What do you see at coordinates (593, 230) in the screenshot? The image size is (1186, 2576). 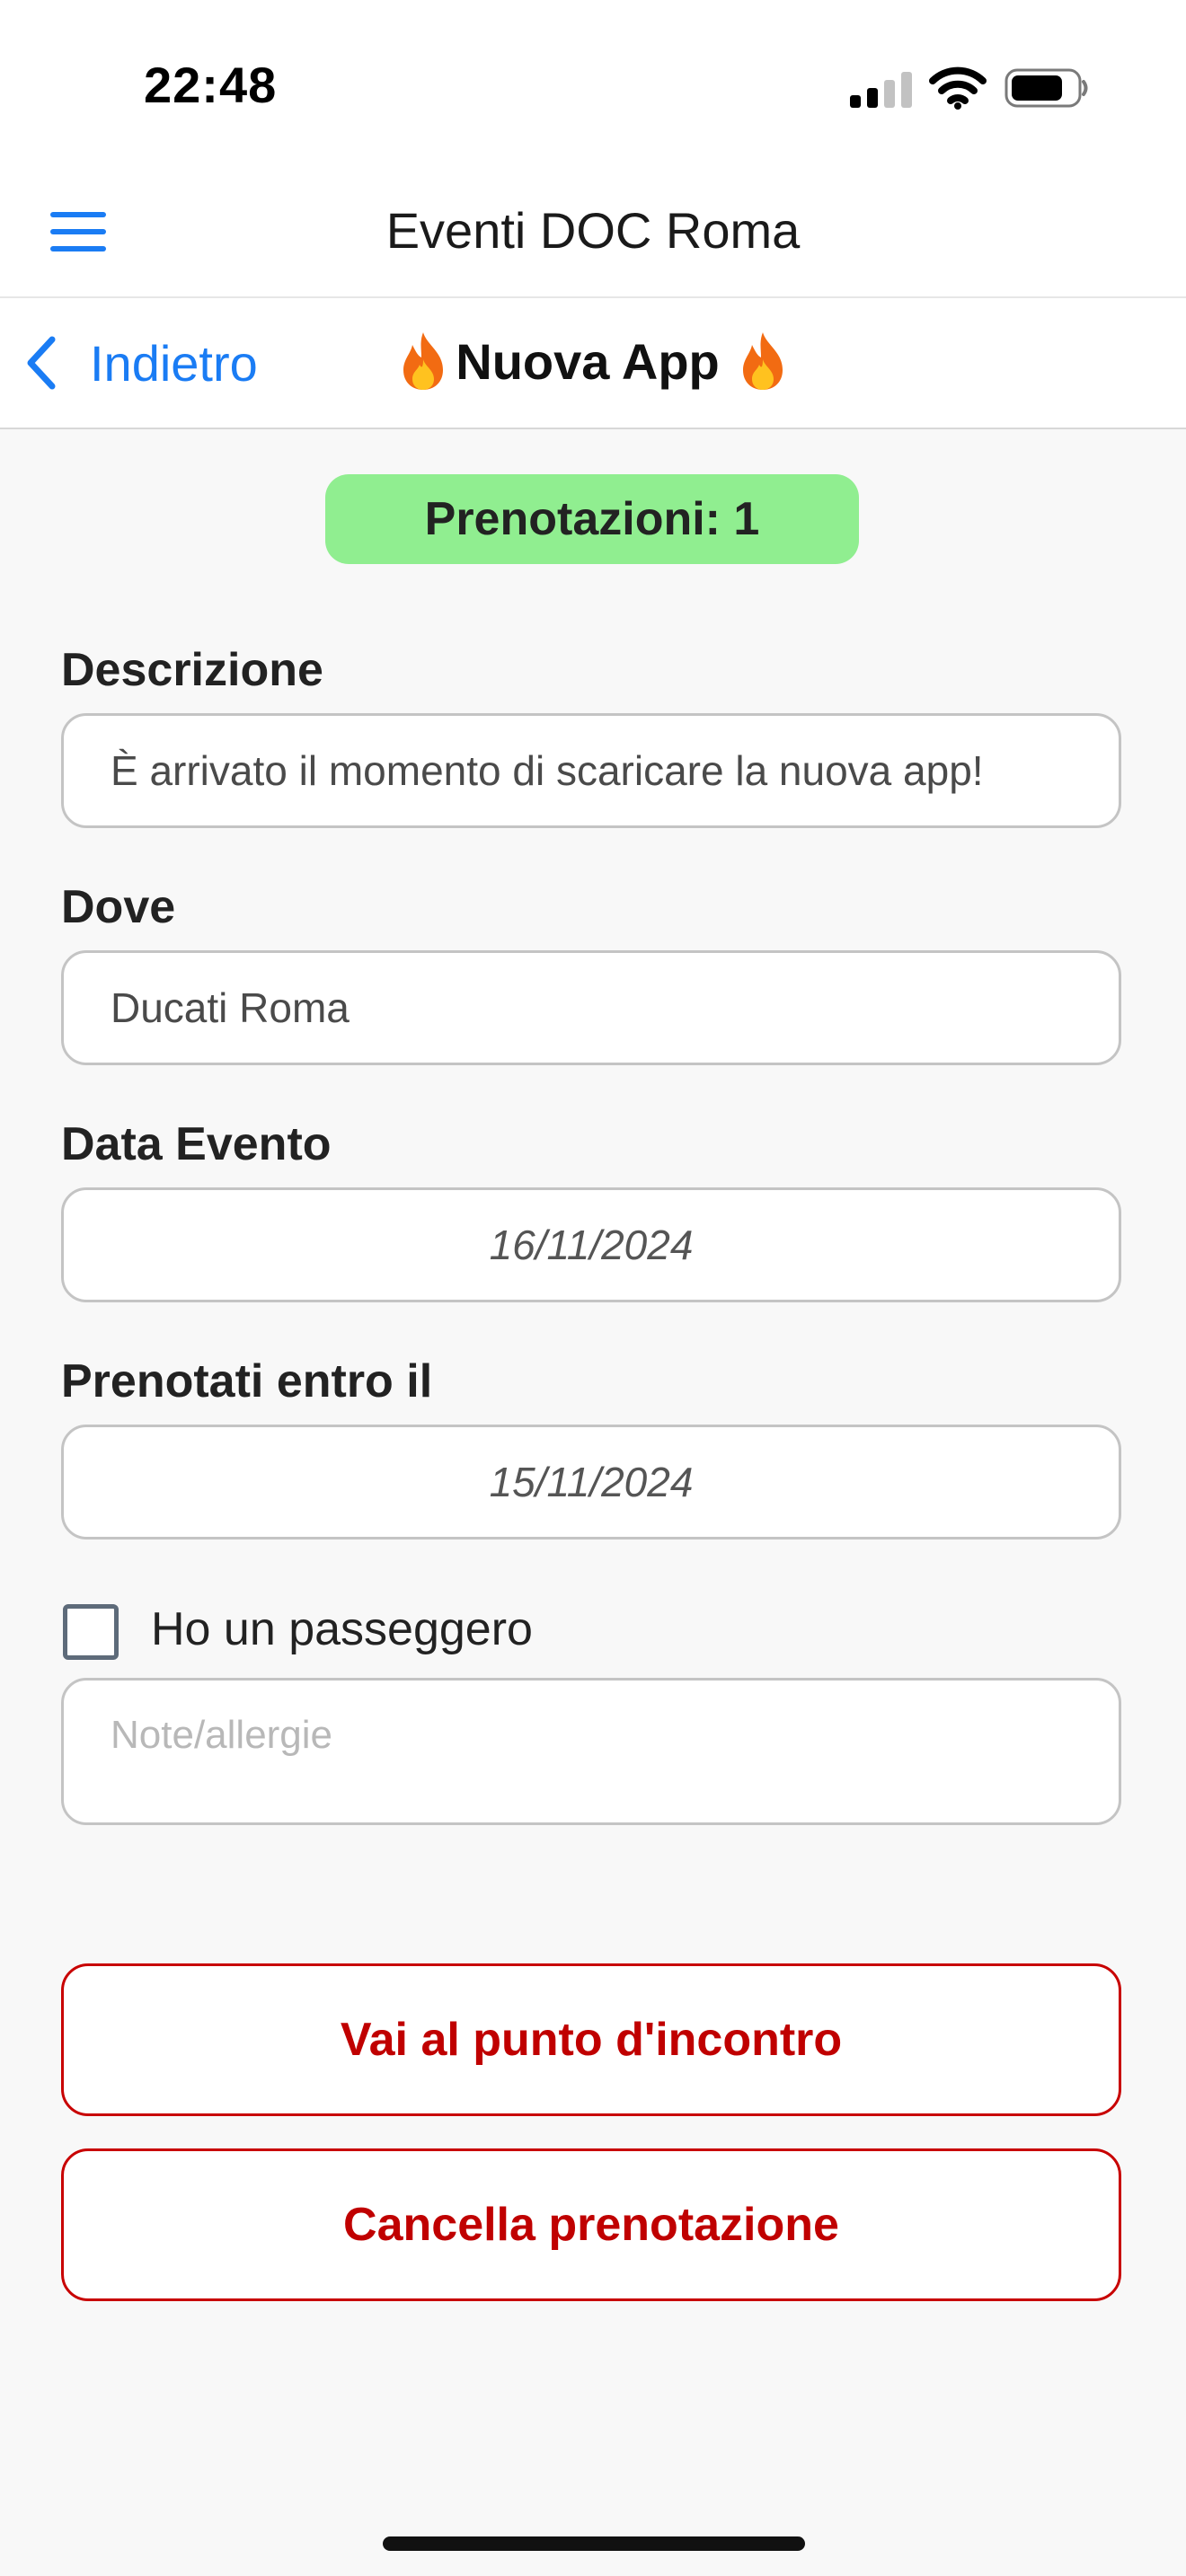 I see `app-title: Eventi DOC Roma` at bounding box center [593, 230].